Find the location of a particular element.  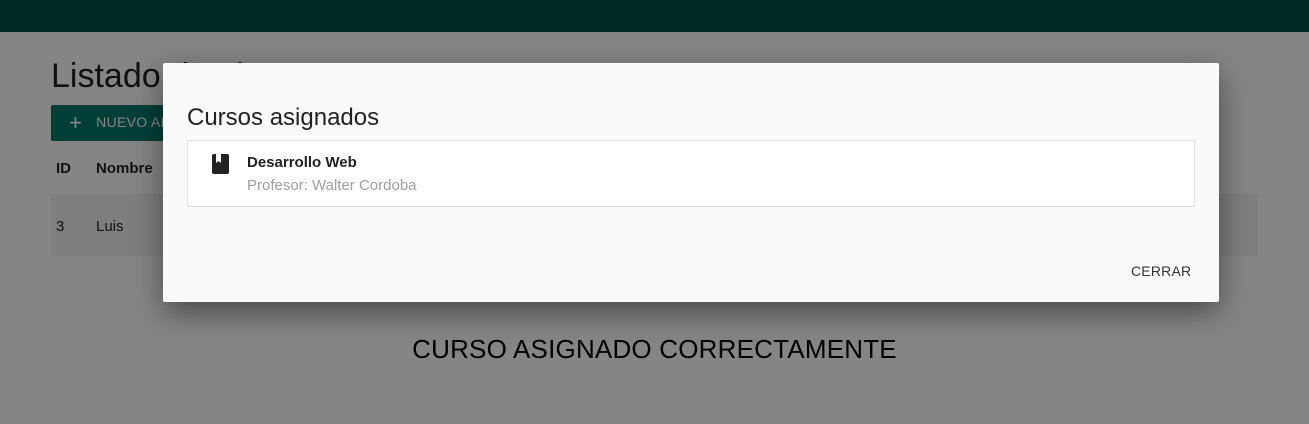

course-name: Desarrollo Web is located at coordinates (302, 162).